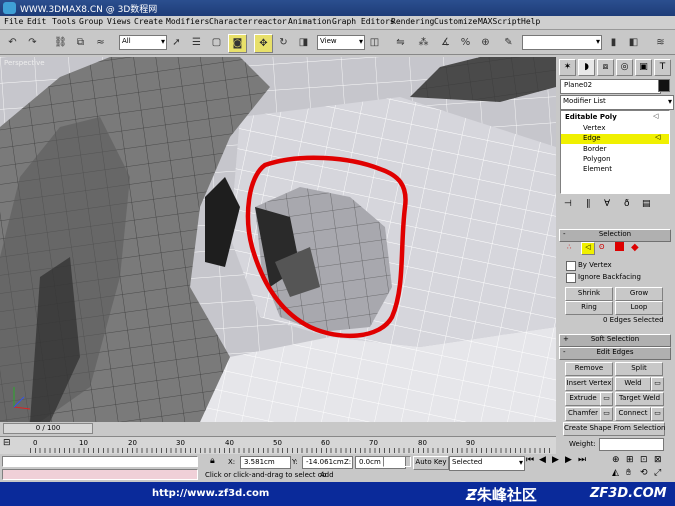 Image resolution: width=675 pixels, height=506 pixels. I want to click on stack-item-edge-selected: Edge ◁, so click(615, 138).